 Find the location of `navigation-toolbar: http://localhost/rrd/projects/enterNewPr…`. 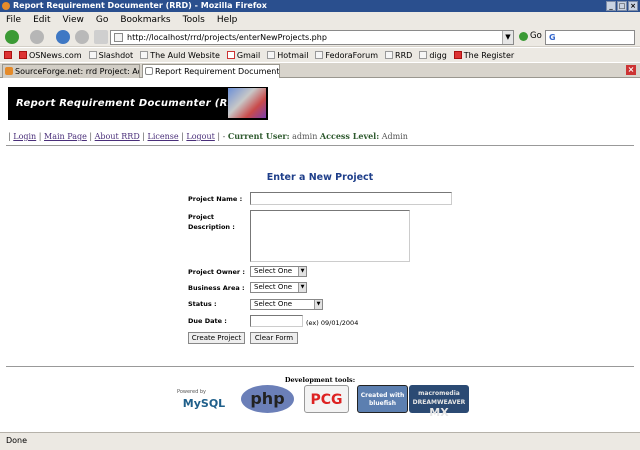

navigation-toolbar: http://localhost/rrd/projects/enterNewPr… is located at coordinates (320, 37).